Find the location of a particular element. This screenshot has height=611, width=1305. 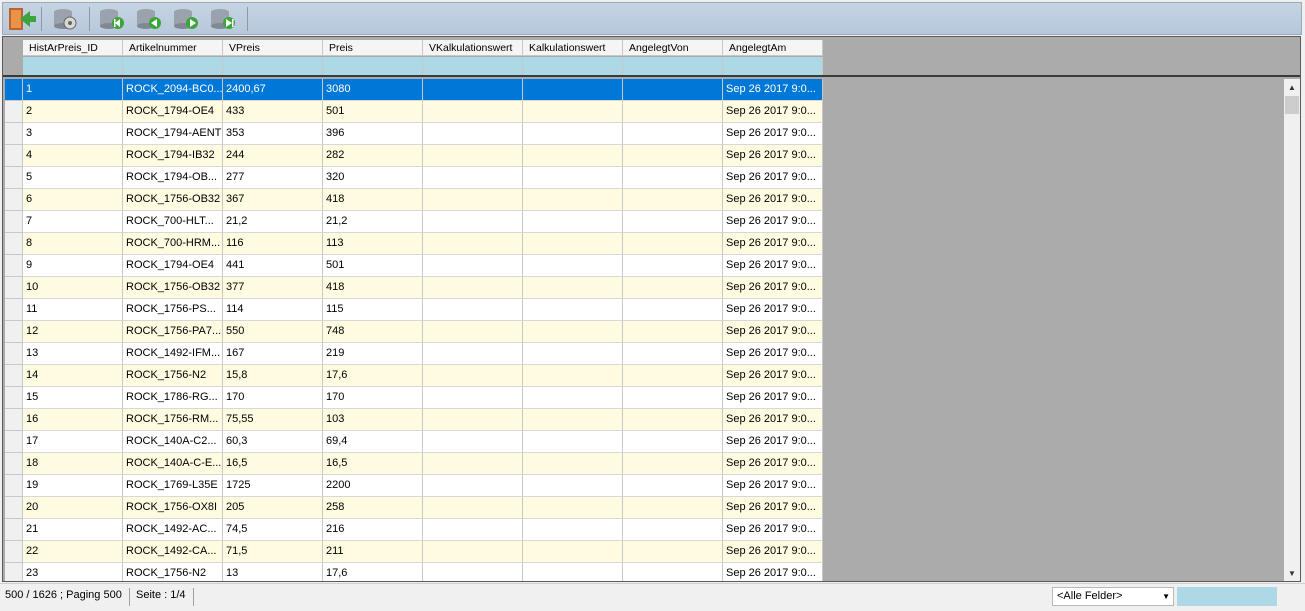

table-cell: 18 is located at coordinates (73, 464).